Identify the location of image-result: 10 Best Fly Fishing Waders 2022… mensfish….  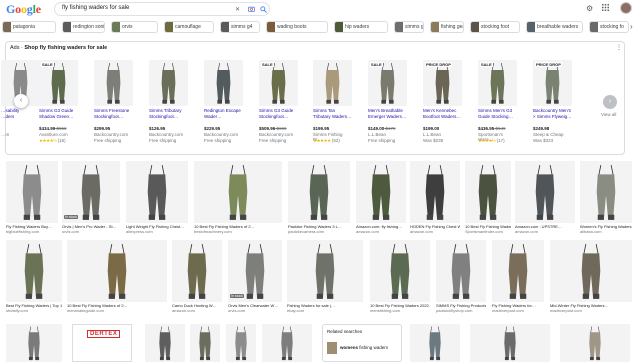
(400, 277).